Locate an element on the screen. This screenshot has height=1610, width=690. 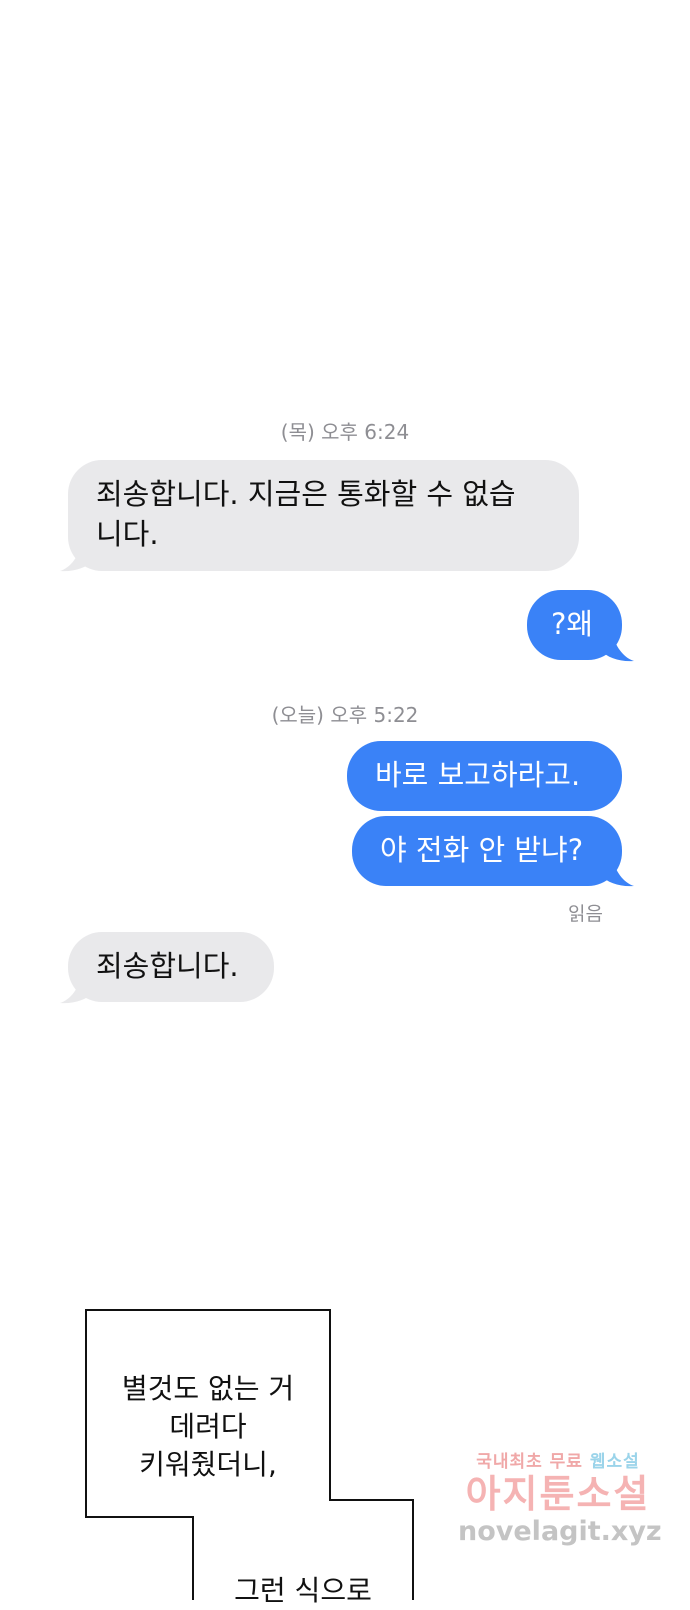
watermark-url: novelagit.xyz is located at coordinates (560, 1531).